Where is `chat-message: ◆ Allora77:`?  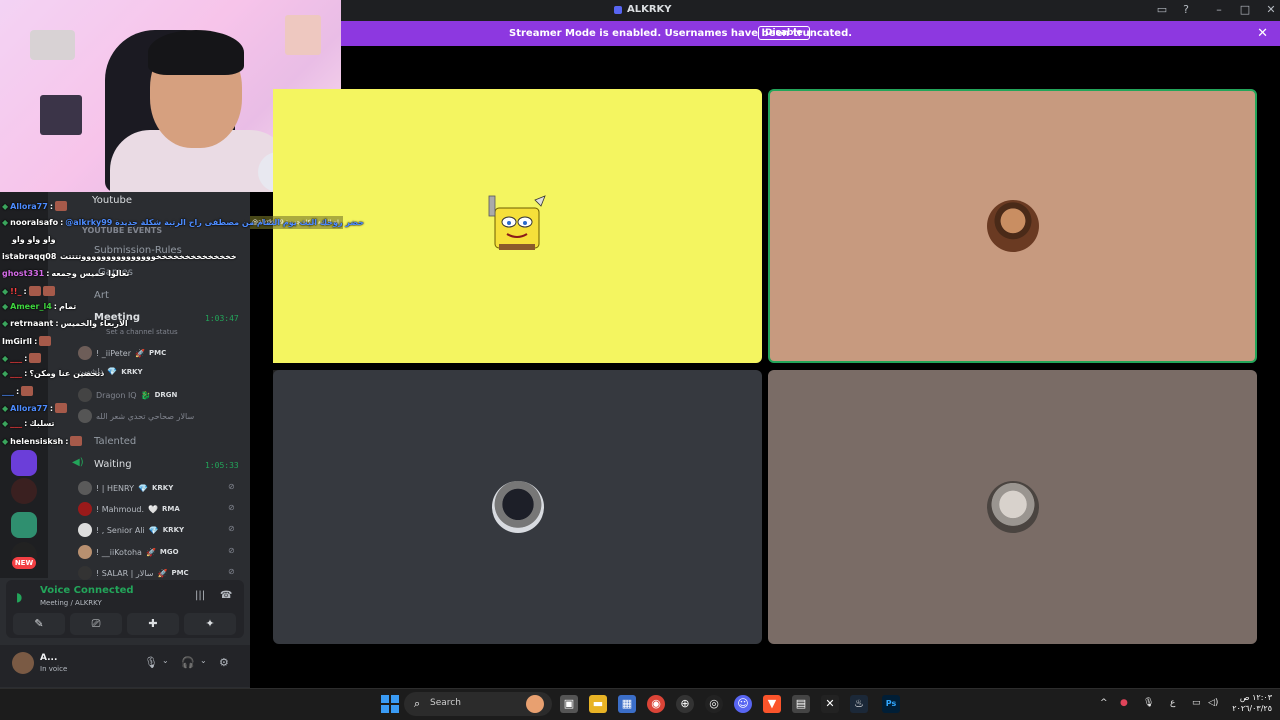 chat-message: ◆ Allora77: is located at coordinates (35, 206).